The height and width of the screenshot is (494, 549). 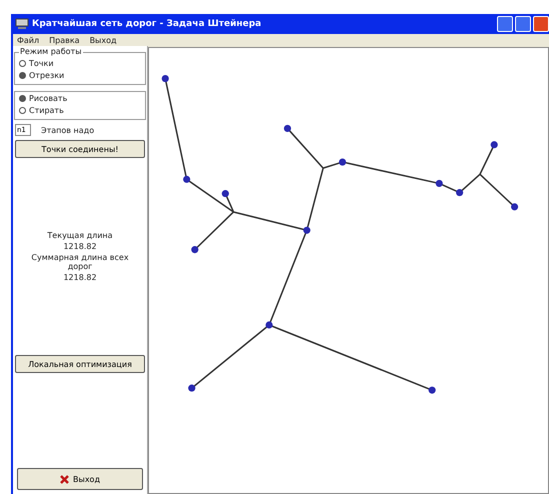 I want to click on menu-item: Выход, so click(x=103, y=40).